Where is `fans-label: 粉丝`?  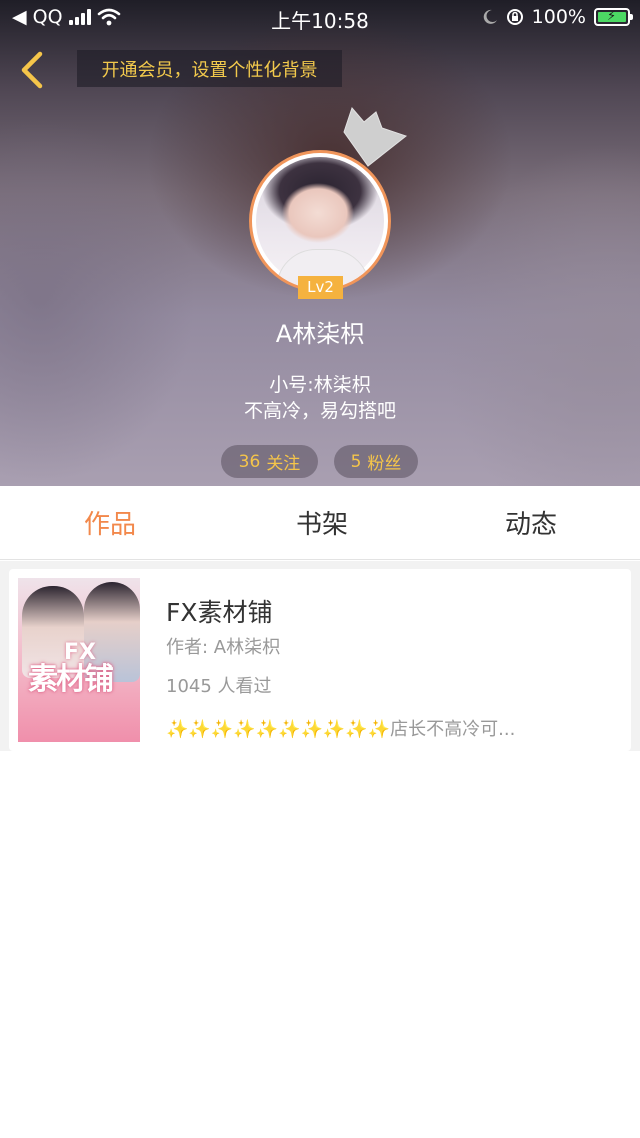 fans-label: 粉丝 is located at coordinates (384, 464).